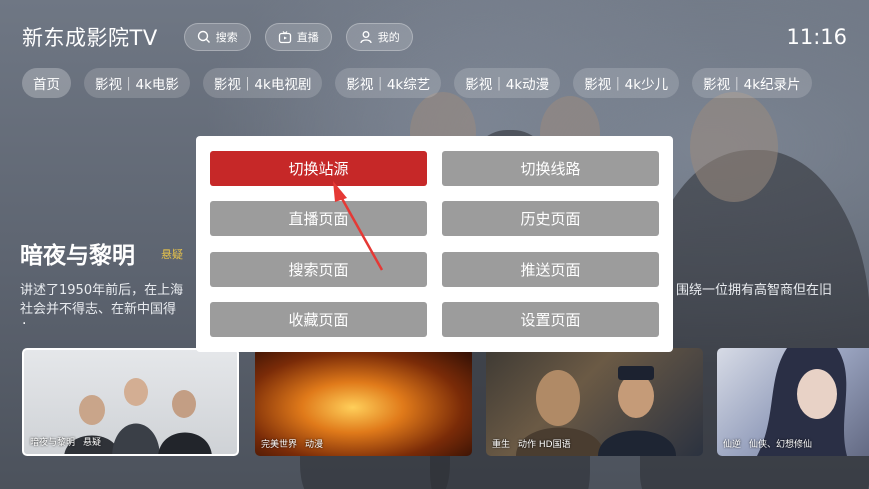 This screenshot has width=869, height=489. What do you see at coordinates (262, 83) in the screenshot?
I see `tab-4k-series: 影视｜4k电视剧` at bounding box center [262, 83].